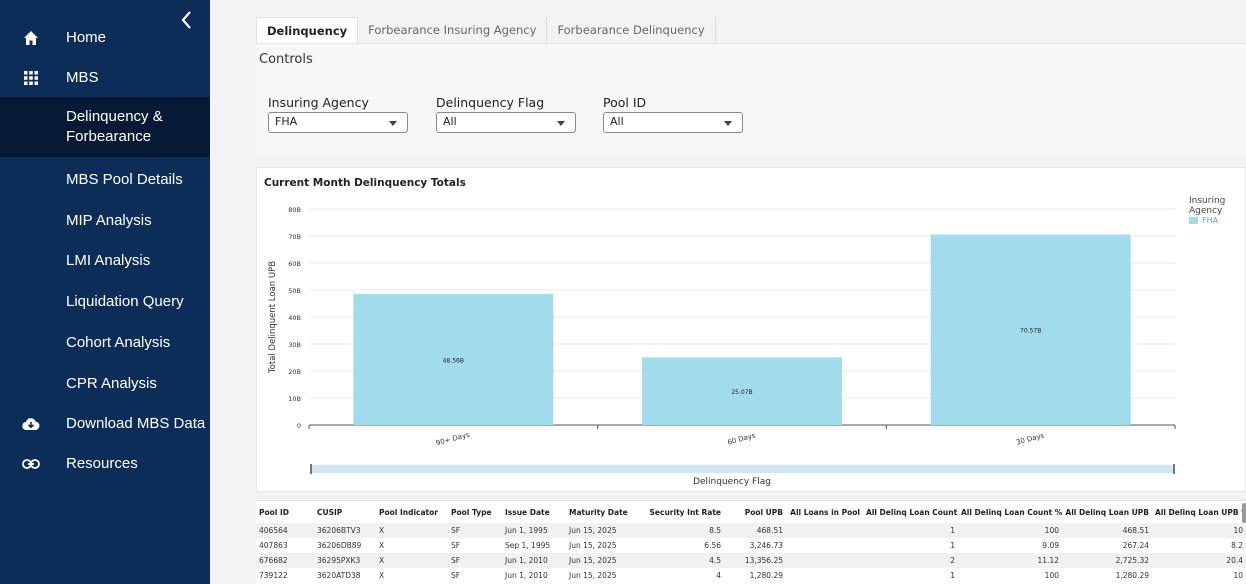 Image resolution: width=1246 pixels, height=584 pixels. Describe the element at coordinates (294, 399) in the screenshot. I see `y-tick-label: 10B` at that location.